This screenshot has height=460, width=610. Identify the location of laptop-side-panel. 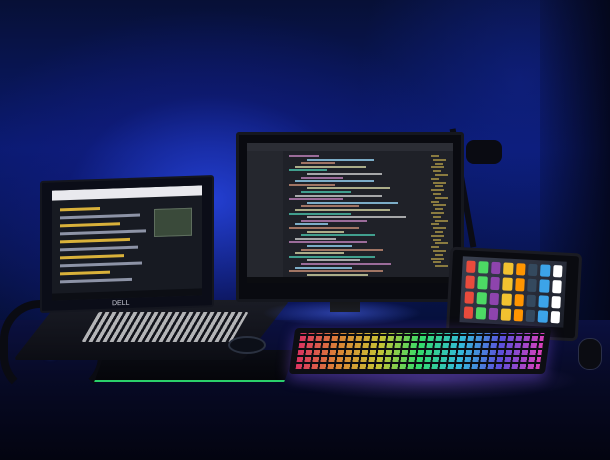
(173, 222).